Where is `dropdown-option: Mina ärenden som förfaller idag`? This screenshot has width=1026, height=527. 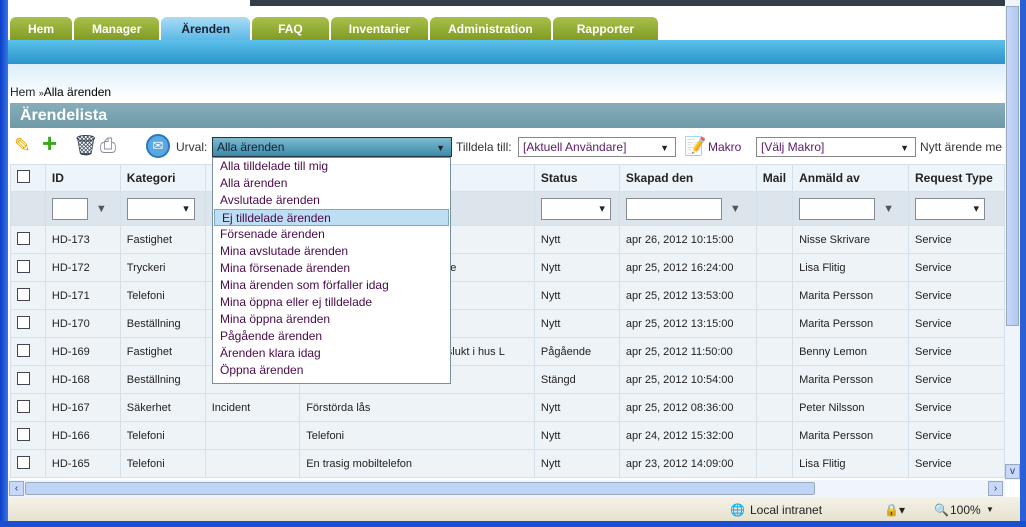
dropdown-option: Mina ärenden som förfaller idag is located at coordinates (331, 285).